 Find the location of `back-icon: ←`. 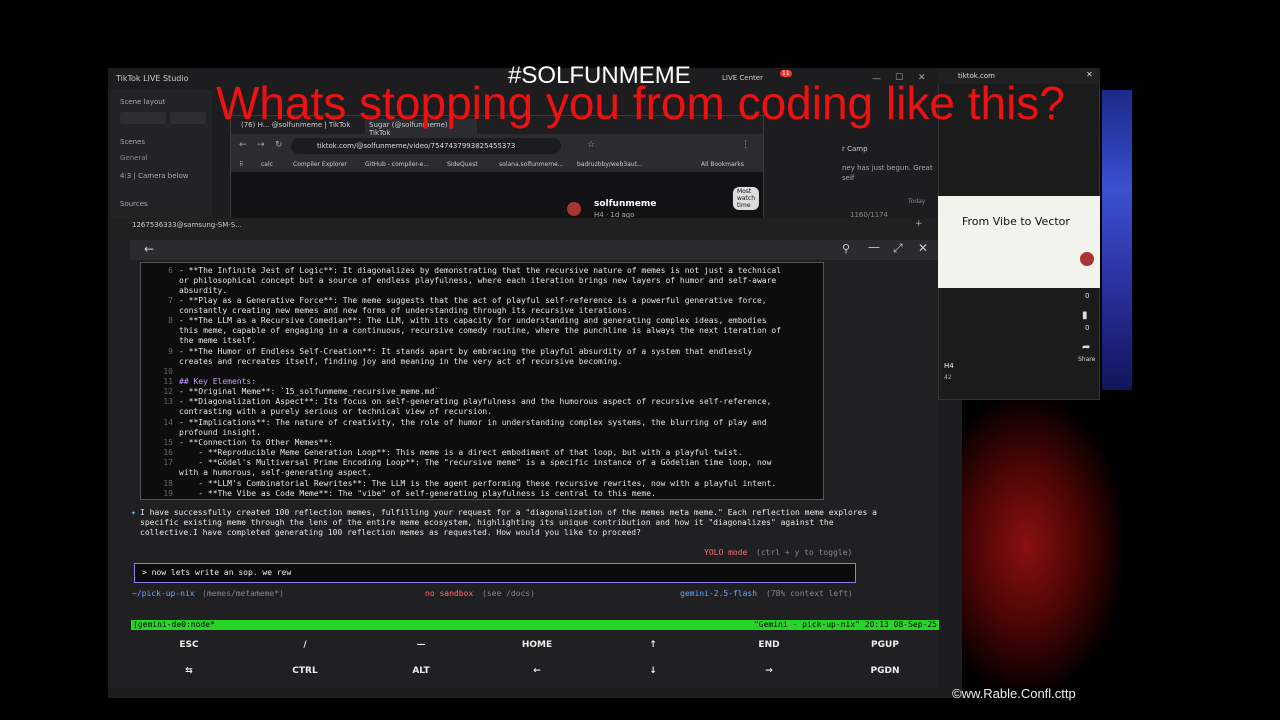

back-icon: ← is located at coordinates (243, 145).